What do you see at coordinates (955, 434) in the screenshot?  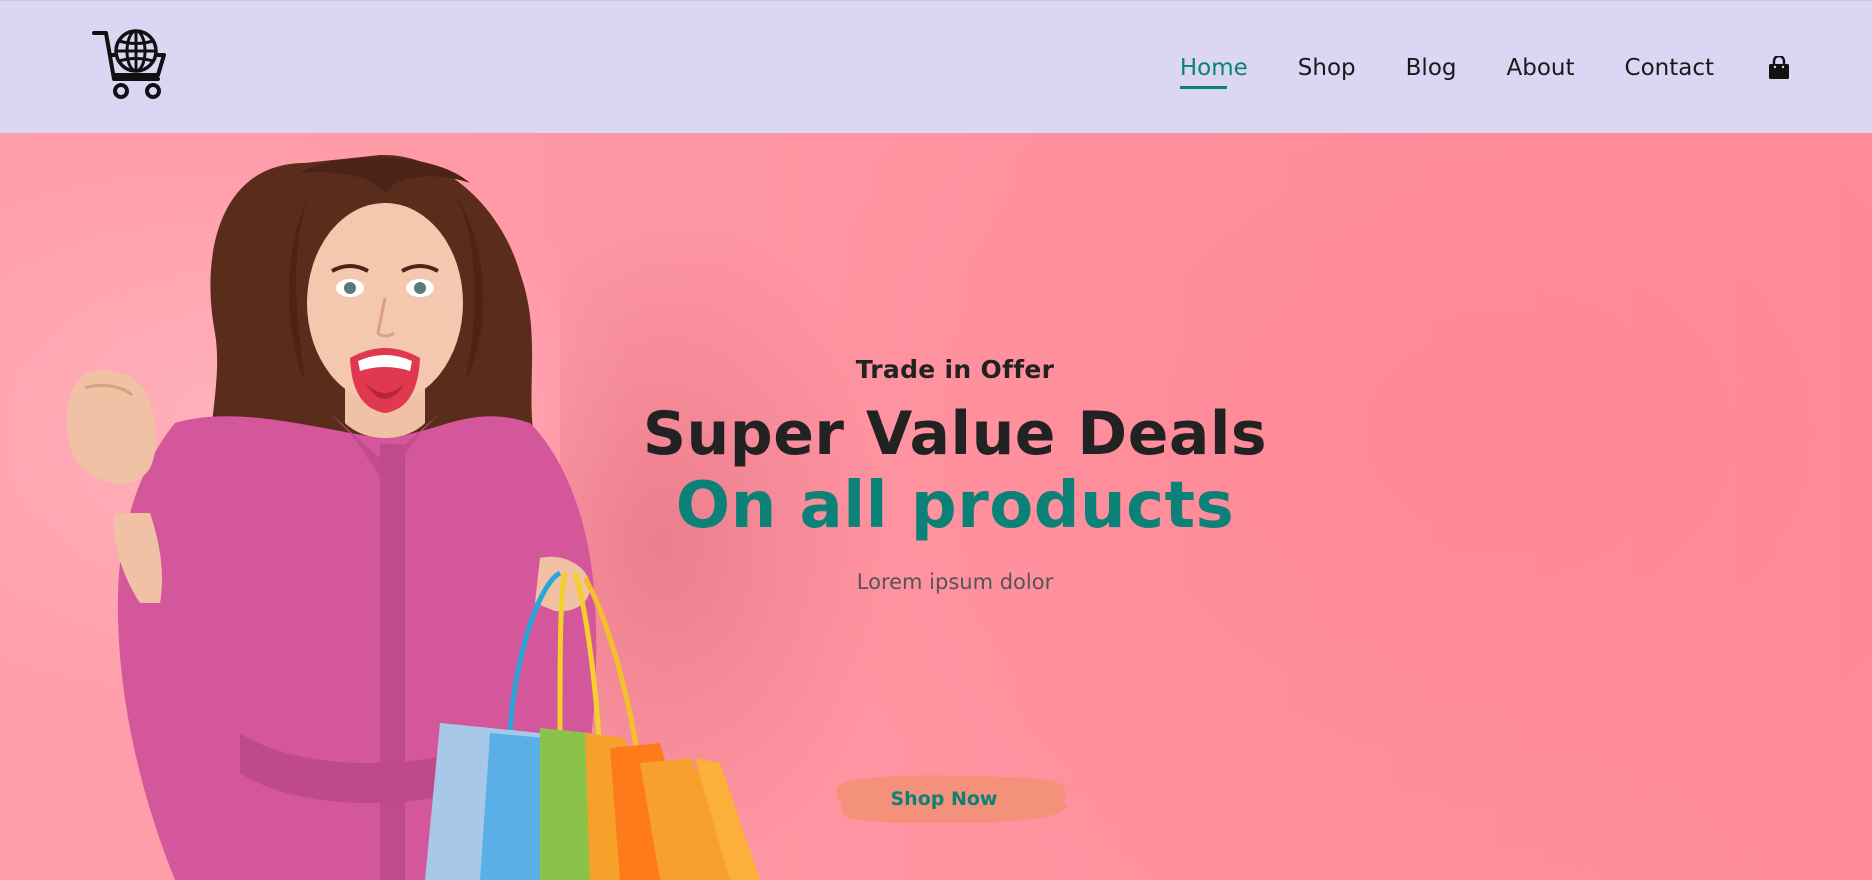 I see `hero-headline: Super Value Deals` at bounding box center [955, 434].